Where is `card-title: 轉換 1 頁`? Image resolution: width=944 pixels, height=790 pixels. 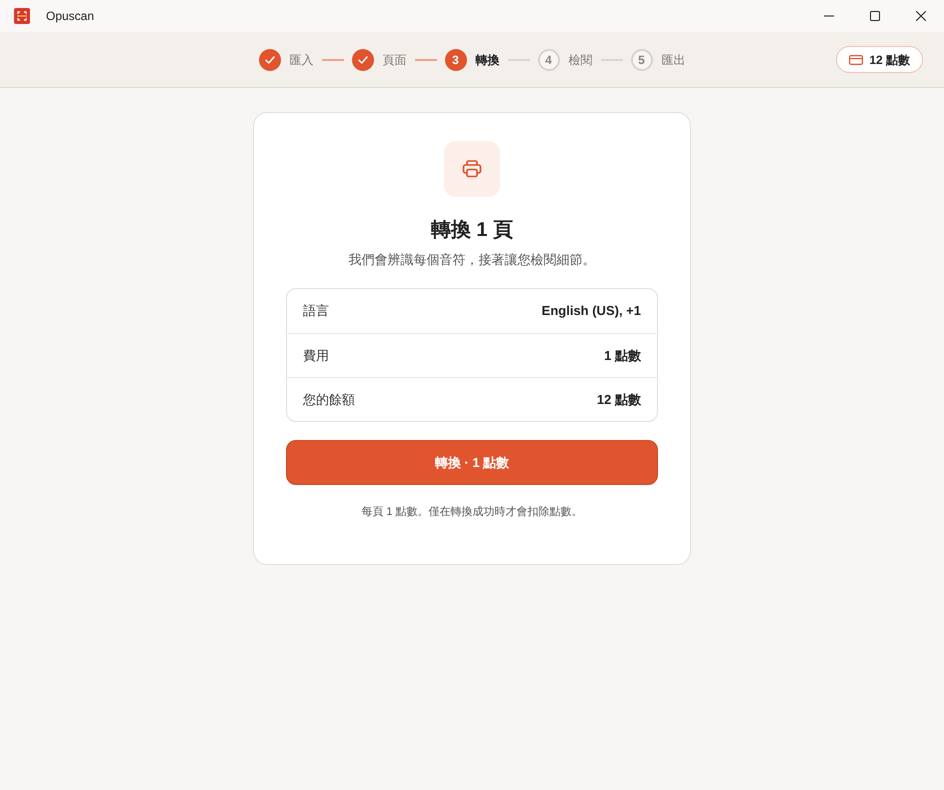 card-title: 轉換 1 頁 is located at coordinates (472, 230).